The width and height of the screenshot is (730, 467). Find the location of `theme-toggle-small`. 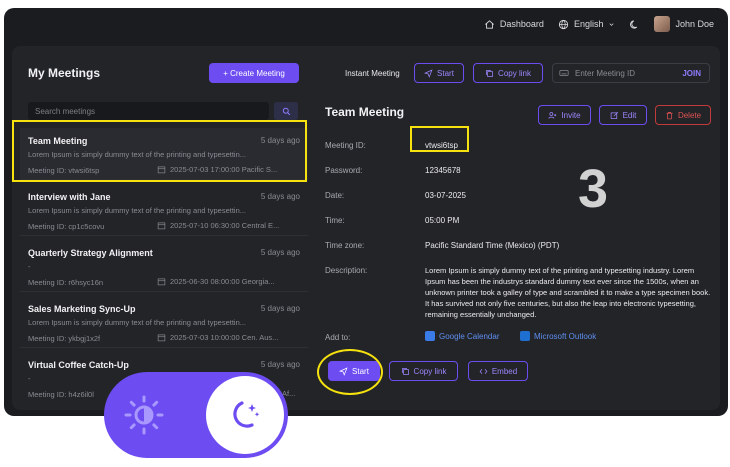

theme-toggle-small is located at coordinates (634, 24).